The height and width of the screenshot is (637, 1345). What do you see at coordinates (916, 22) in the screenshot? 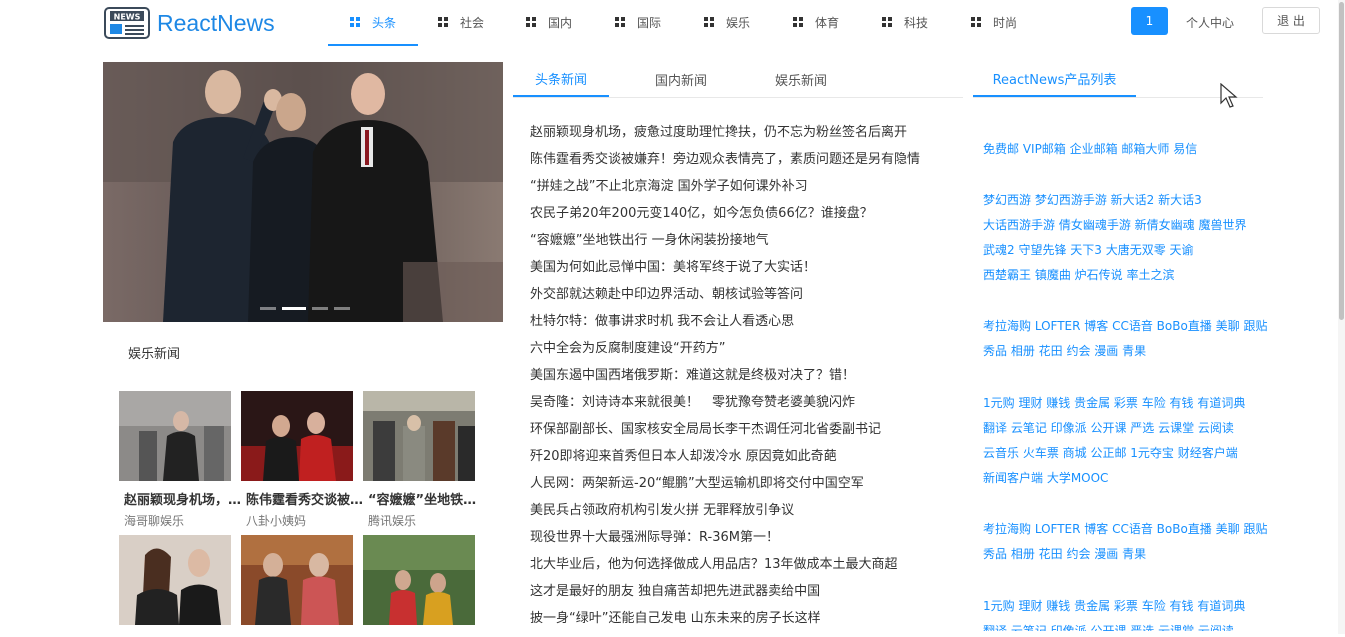
I see `nav-label: 科技` at bounding box center [916, 22].